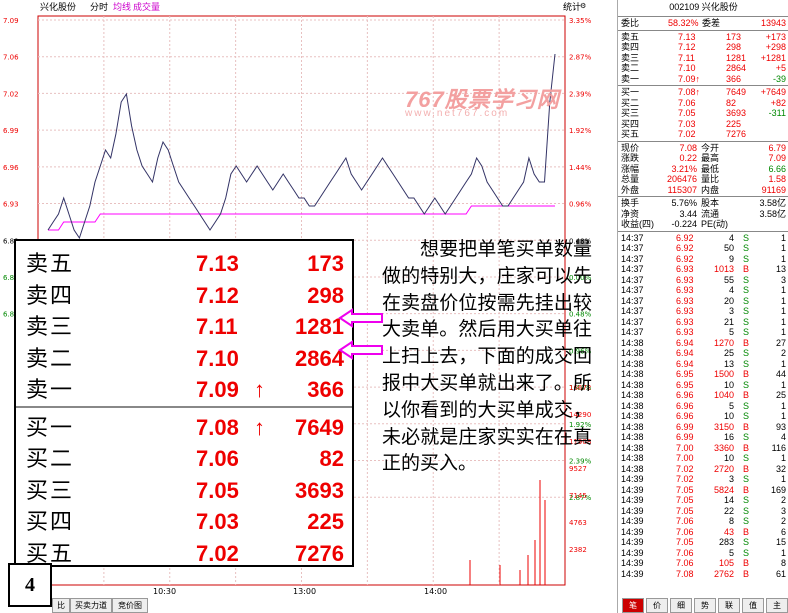 This screenshot has width=788, height=613. What do you see at coordinates (184, 296) in the screenshot?
I see `zoom-sell-level: 卖四 7.12 298` at bounding box center [184, 296].